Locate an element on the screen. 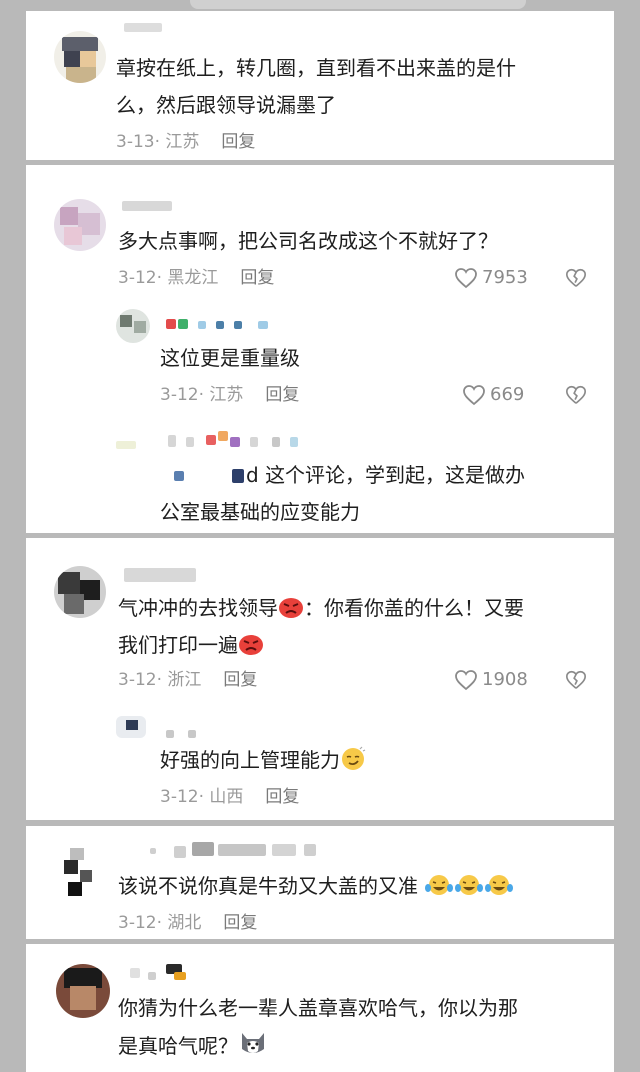 The width and height of the screenshot is (640, 1072). comment-text-segment: 气冲冲的去找领导 is located at coordinates (198, 608).